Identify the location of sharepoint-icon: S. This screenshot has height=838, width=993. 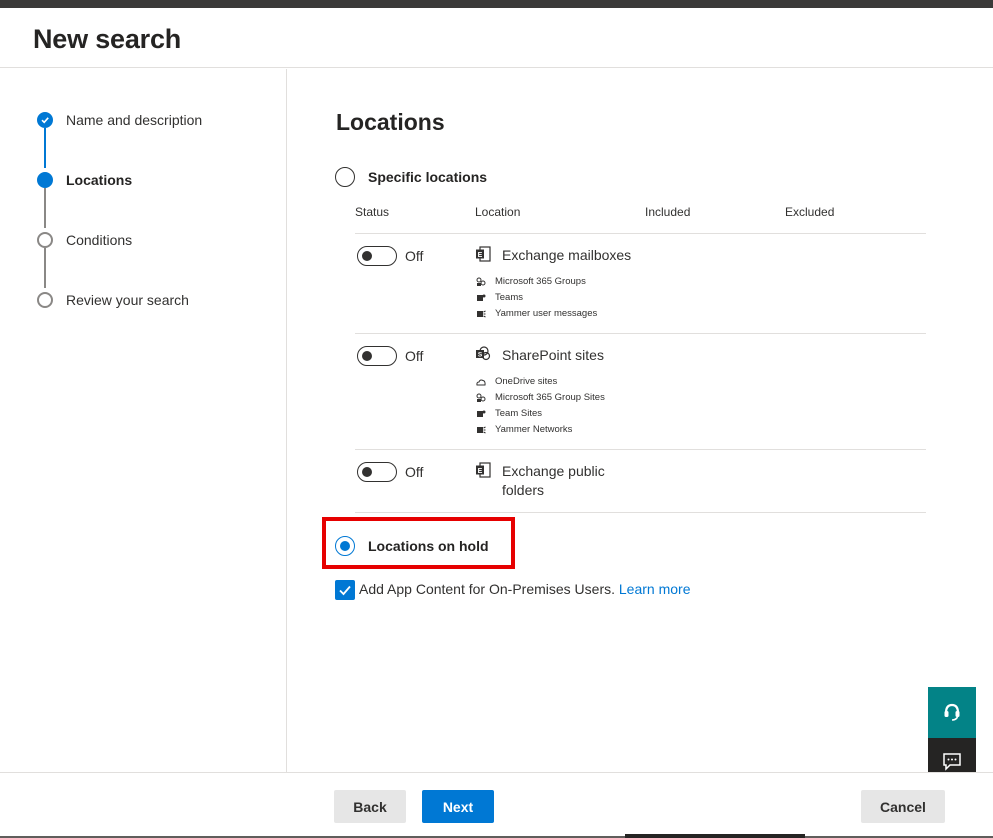
(483, 353).